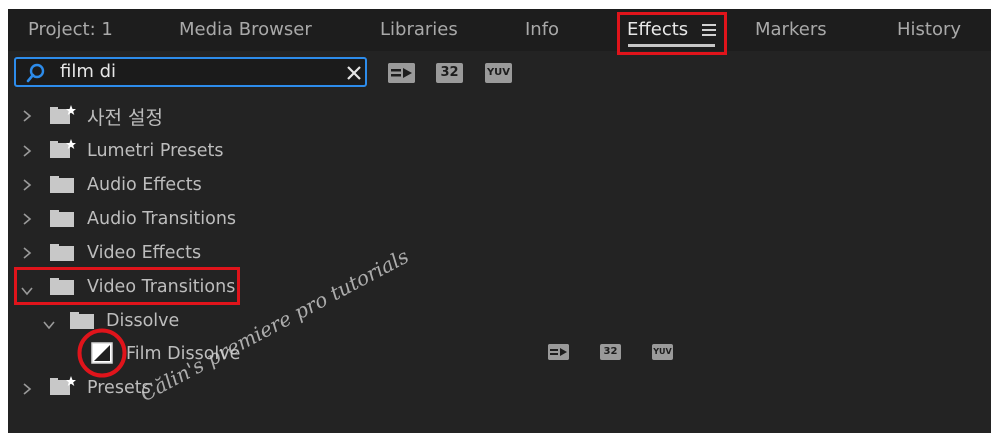  Describe the element at coordinates (88, 72) in the screenshot. I see `search-input: film di` at that location.